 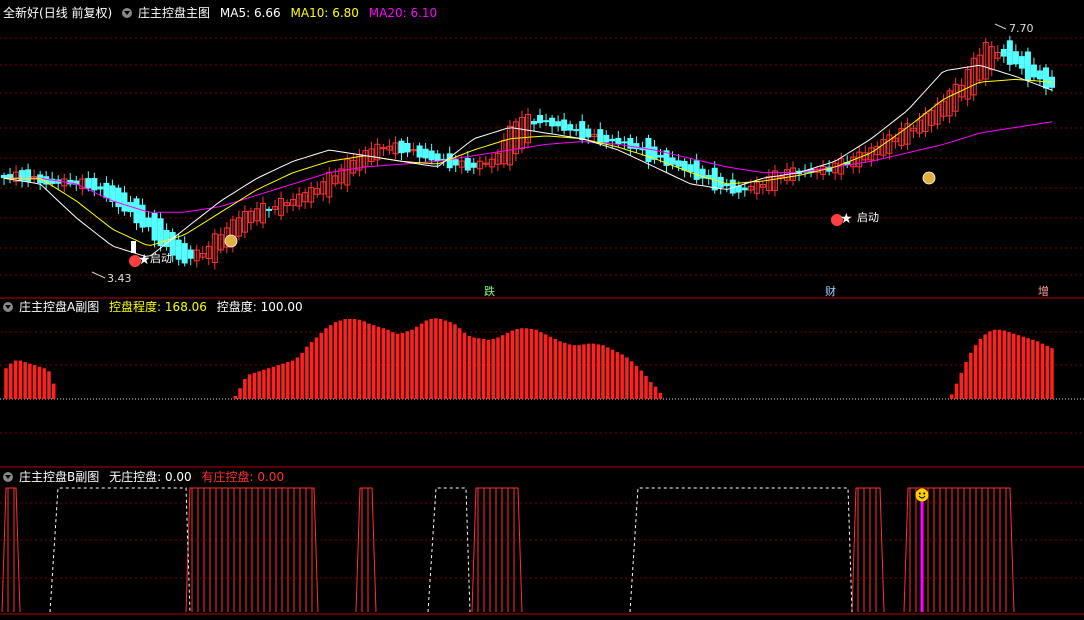 What do you see at coordinates (133, 247) in the screenshot?
I see `white-arrow-icon` at bounding box center [133, 247].